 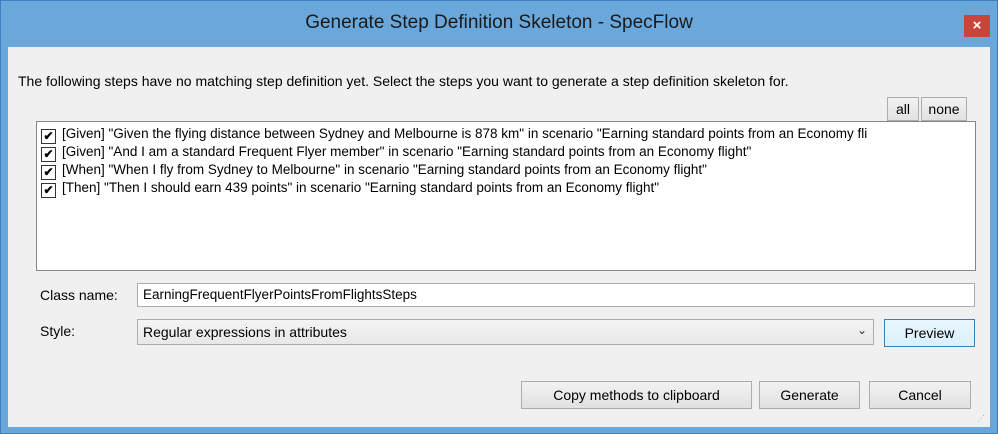 I want to click on select-all-button: all, so click(x=903, y=109).